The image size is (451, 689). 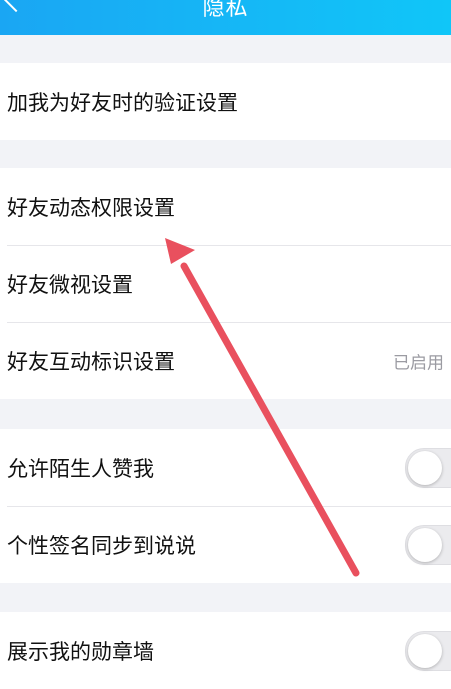 I want to click on allow-stranger-likes-toggle, so click(x=428, y=467).